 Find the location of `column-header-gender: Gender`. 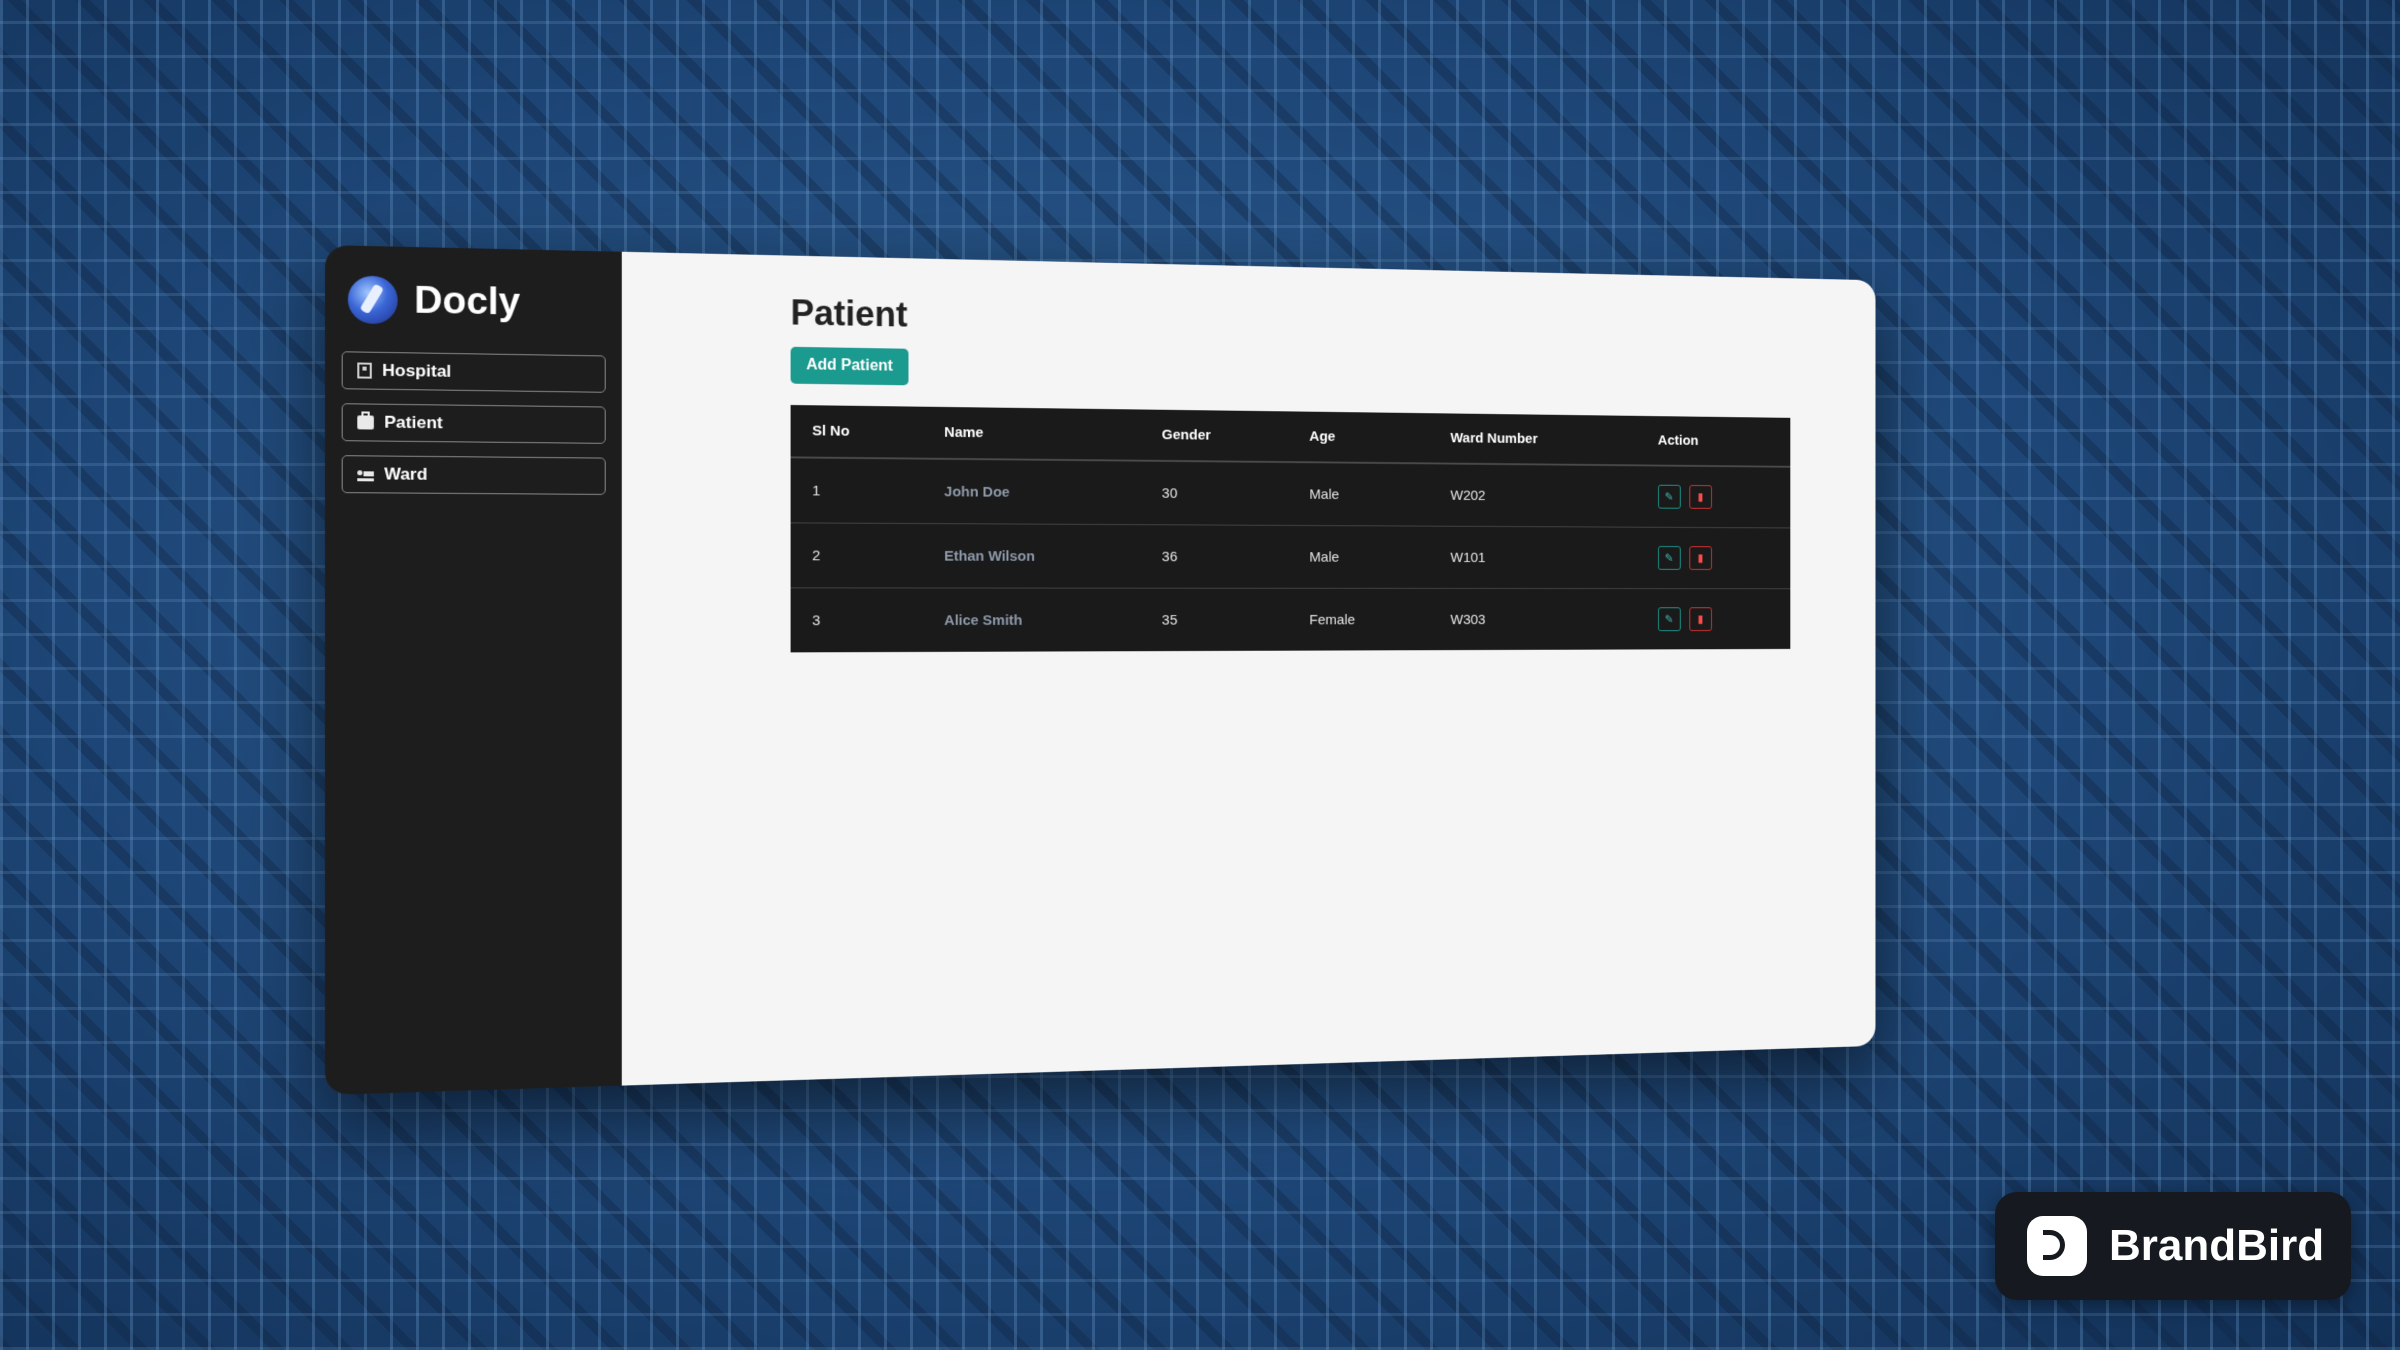

column-header-gender: Gender is located at coordinates (1215, 436).